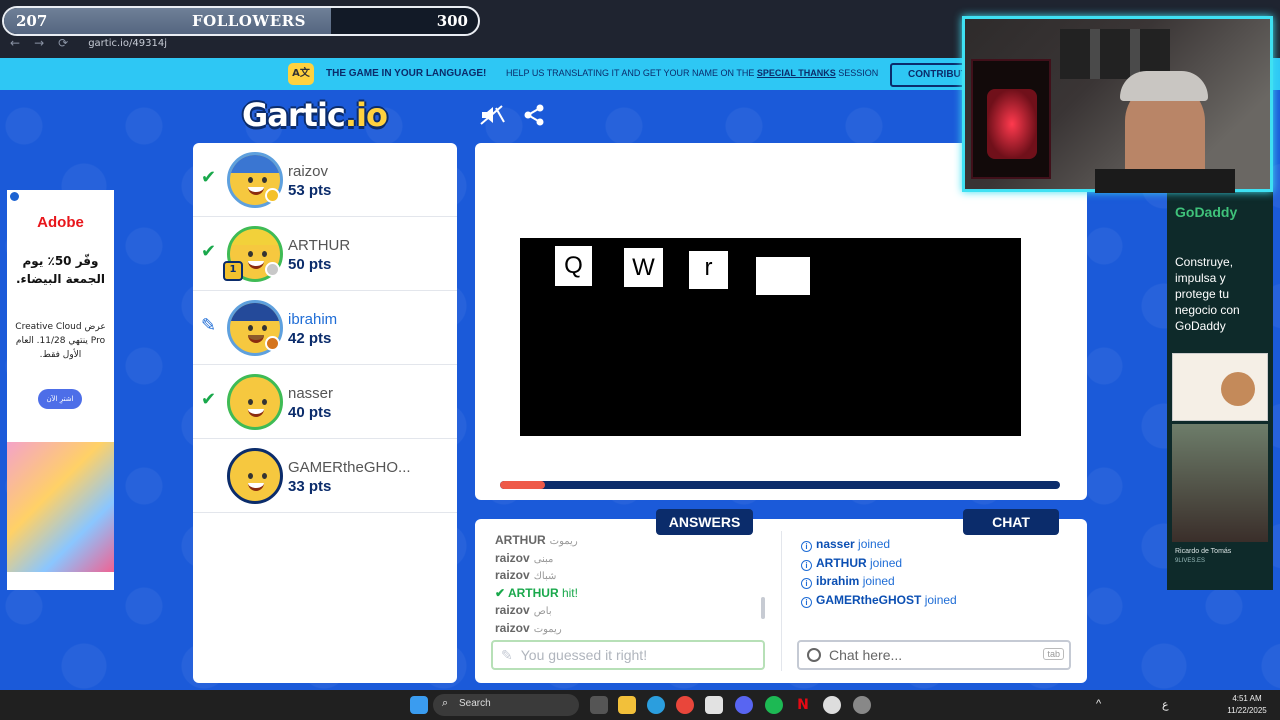 This screenshot has height=720, width=1280. What do you see at coordinates (523, 610) in the screenshot?
I see `answer-item: raizov باص` at bounding box center [523, 610].